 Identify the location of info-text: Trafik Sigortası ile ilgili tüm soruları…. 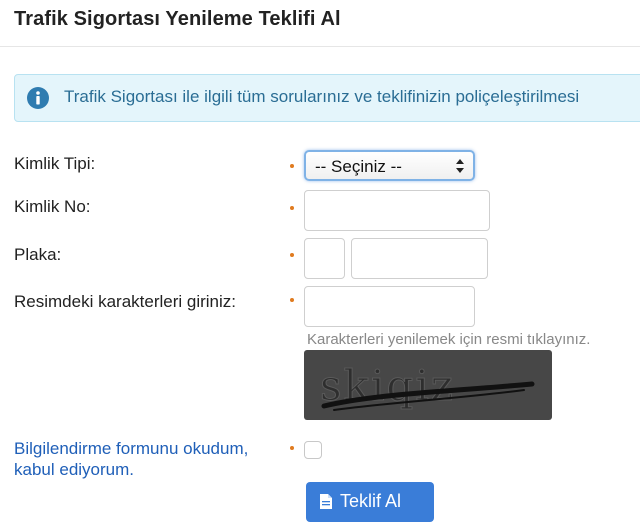
(322, 96).